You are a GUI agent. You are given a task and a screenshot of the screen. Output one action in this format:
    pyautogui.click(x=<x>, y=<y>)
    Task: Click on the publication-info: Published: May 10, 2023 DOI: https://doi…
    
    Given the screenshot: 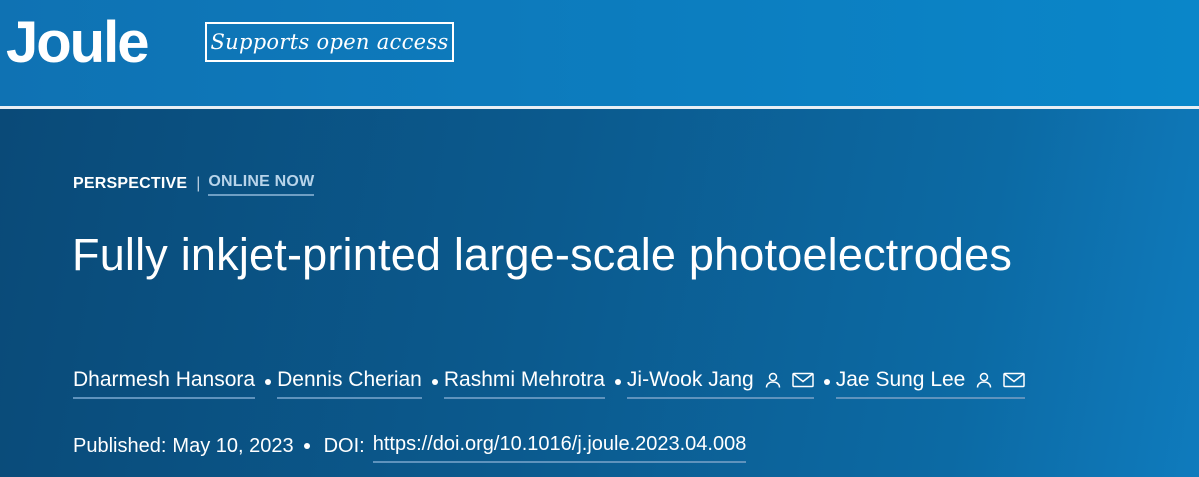 What is the action you would take?
    pyautogui.click(x=410, y=446)
    